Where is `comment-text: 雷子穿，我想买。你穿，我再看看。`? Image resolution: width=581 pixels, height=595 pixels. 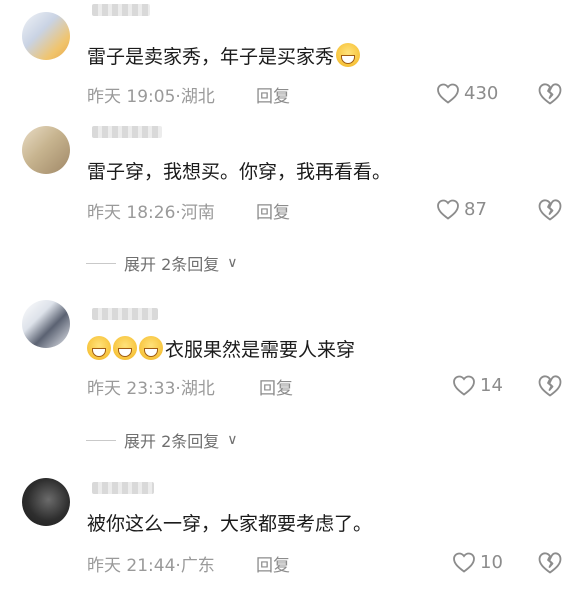
comment-text: 雷子穿，我想买。你穿，我再看看。 is located at coordinates (239, 172).